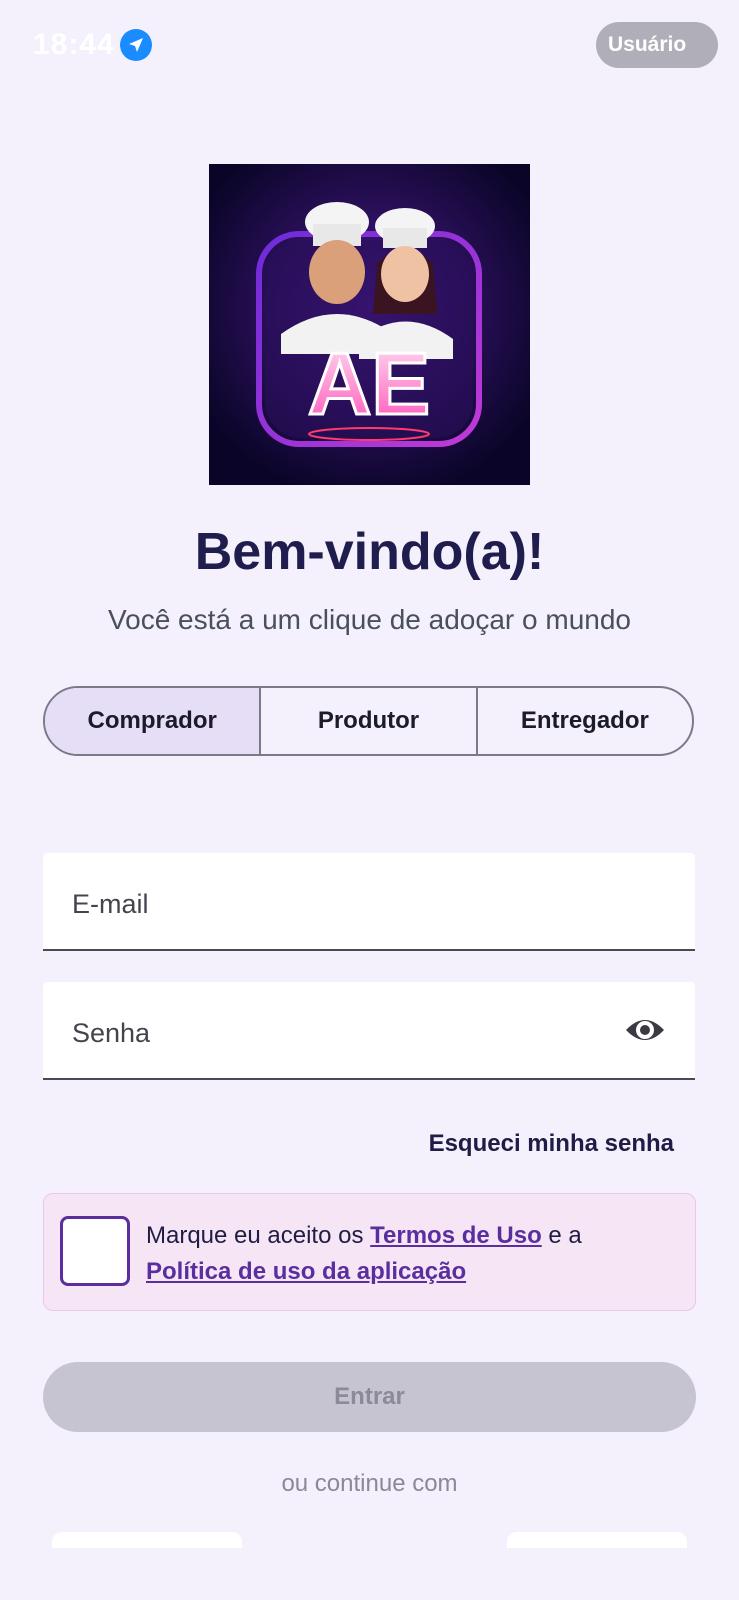 Image resolution: width=739 pixels, height=1600 pixels. What do you see at coordinates (147, 1540) in the screenshot?
I see `social-login-button-left` at bounding box center [147, 1540].